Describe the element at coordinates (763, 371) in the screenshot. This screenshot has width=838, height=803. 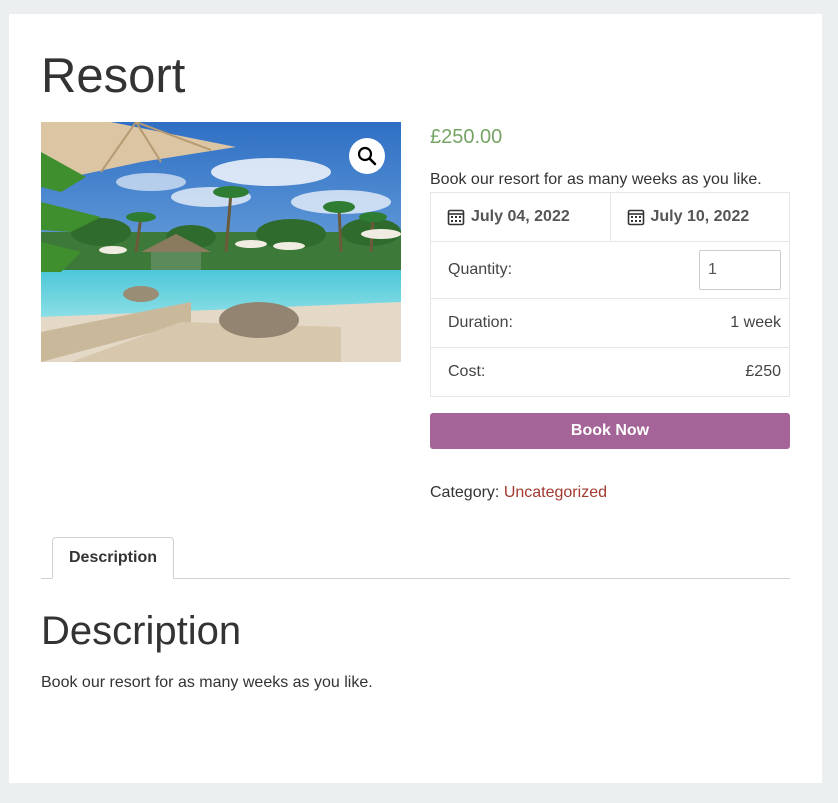
I see `cost-value: £250` at that location.